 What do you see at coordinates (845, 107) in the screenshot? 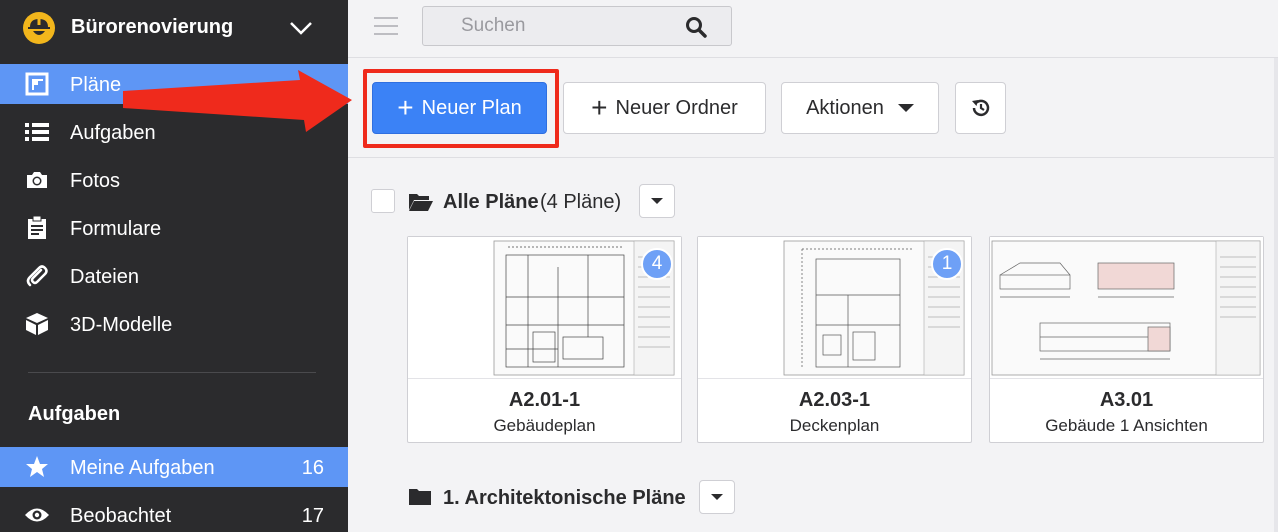
I see `actions-label: Aktionen` at bounding box center [845, 107].